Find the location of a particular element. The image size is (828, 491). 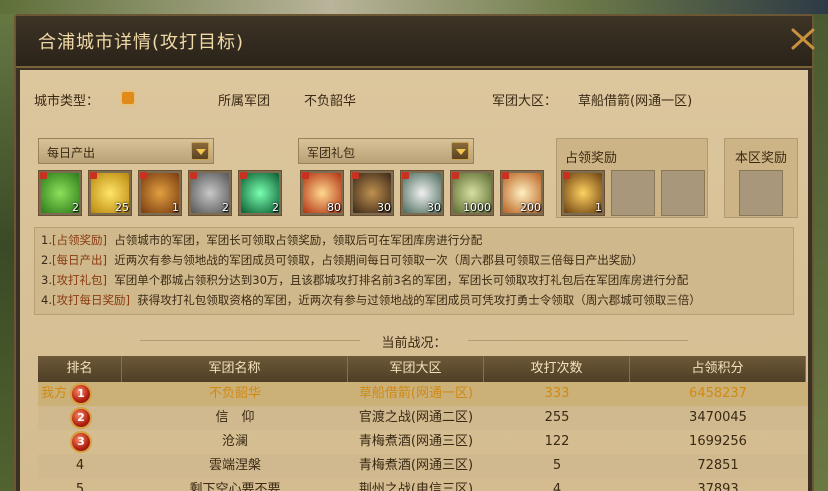

rank-medal-icon: 3 is located at coordinates (81, 442).